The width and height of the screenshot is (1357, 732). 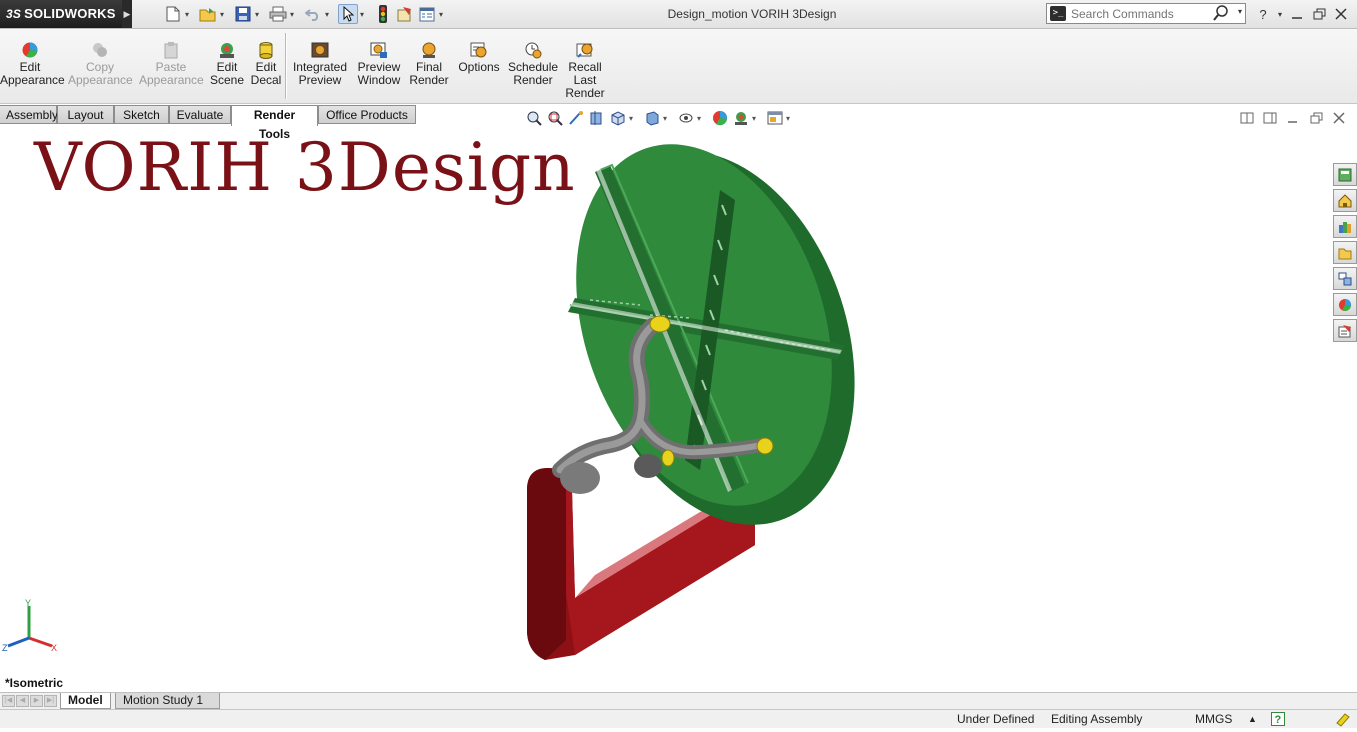 What do you see at coordinates (29, 114) in the screenshot?
I see `tab-assembly: Assembly` at bounding box center [29, 114].